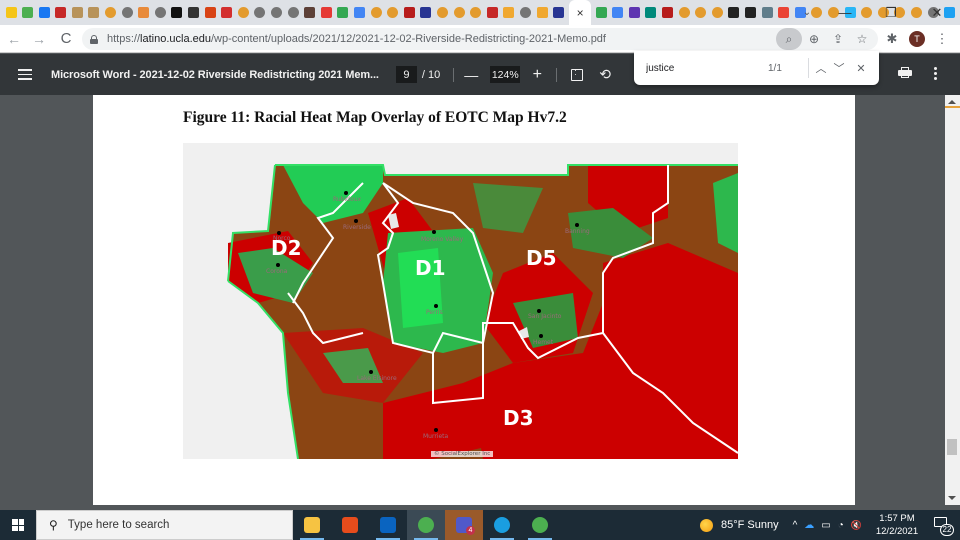  Describe the element at coordinates (577, 74) in the screenshot. I see `fit-page-icon` at that location.